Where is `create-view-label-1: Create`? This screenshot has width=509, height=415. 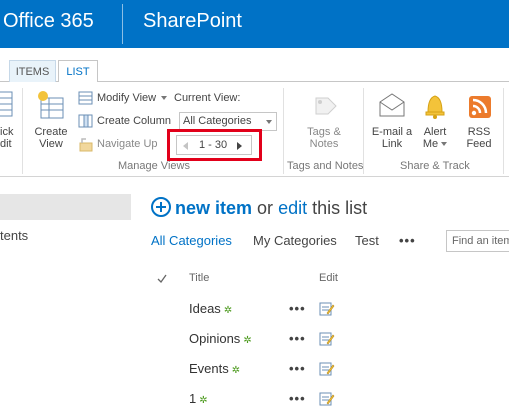 create-view-label-1: Create is located at coordinates (51, 132).